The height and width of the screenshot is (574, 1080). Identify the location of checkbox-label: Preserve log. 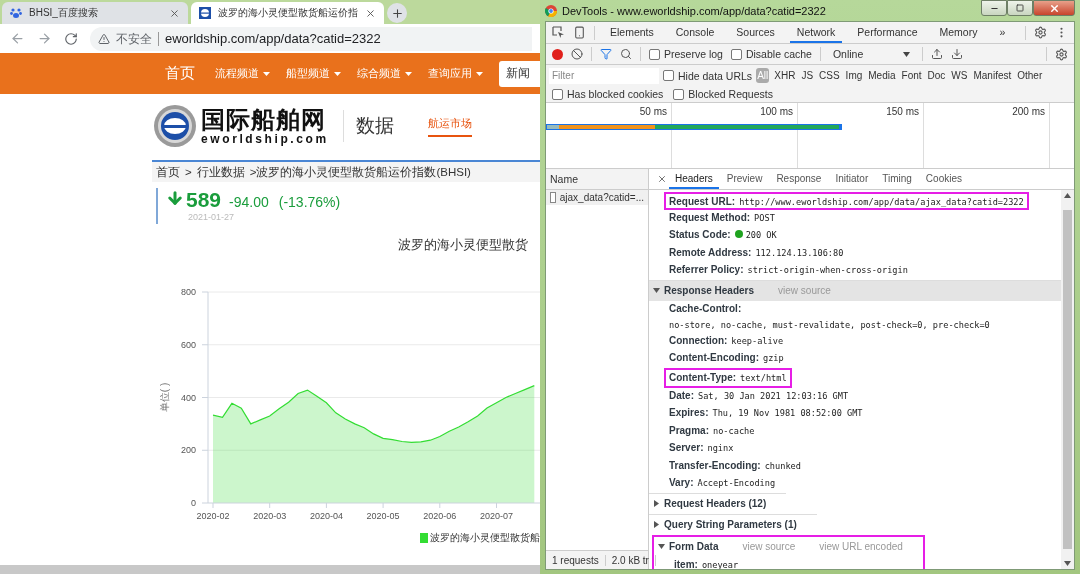
(693, 54).